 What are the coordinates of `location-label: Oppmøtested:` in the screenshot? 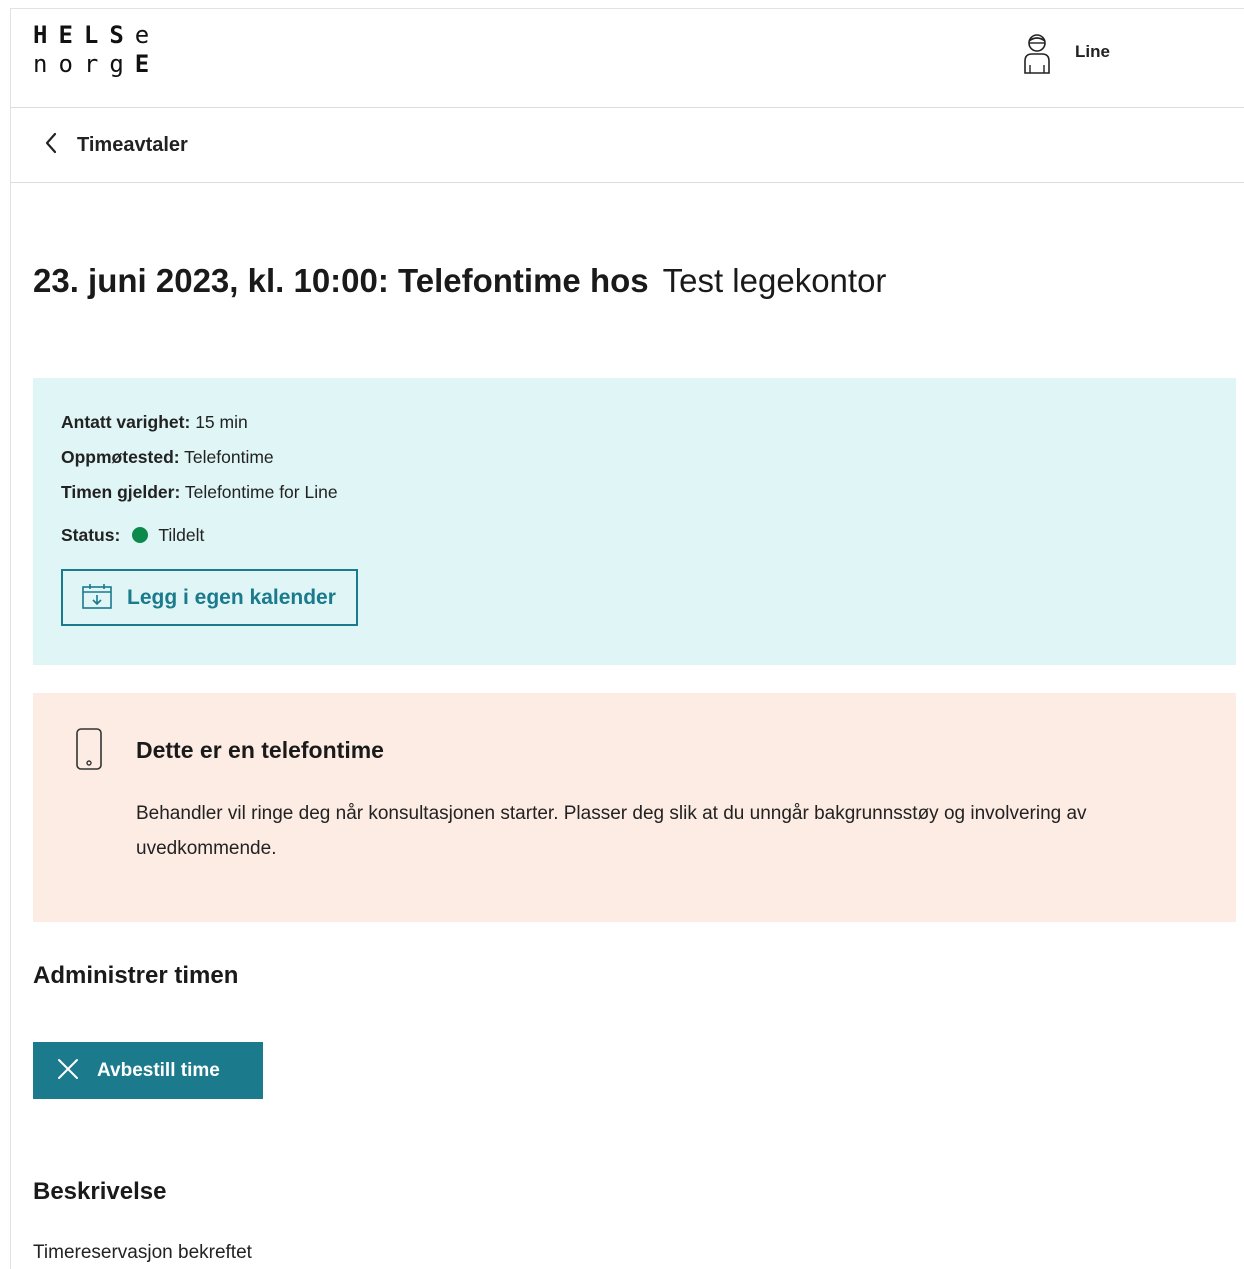 It's located at (120, 457).